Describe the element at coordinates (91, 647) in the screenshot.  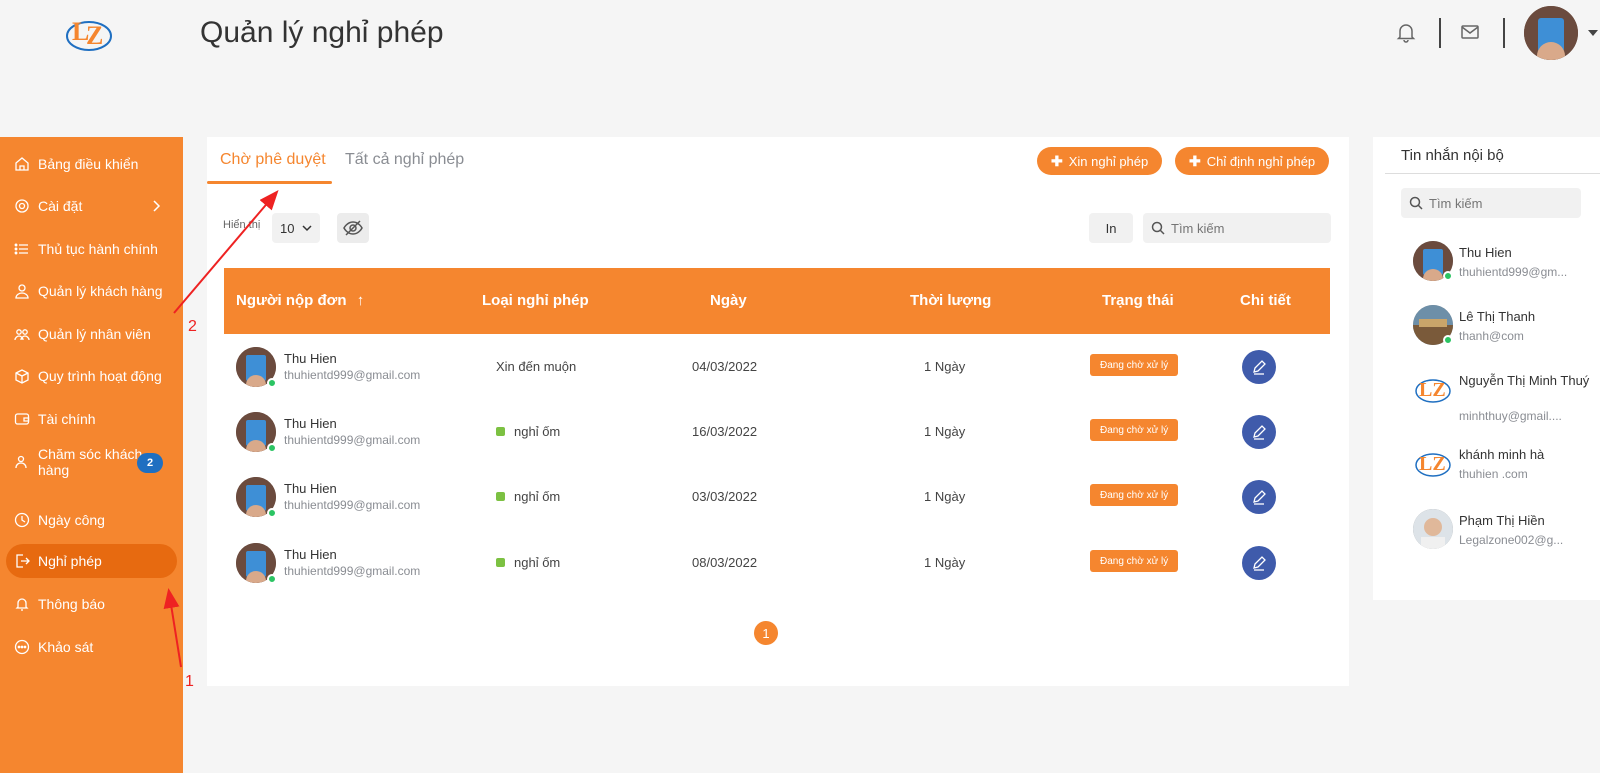
I see `sidebar-item-survey: Khảo sát` at that location.